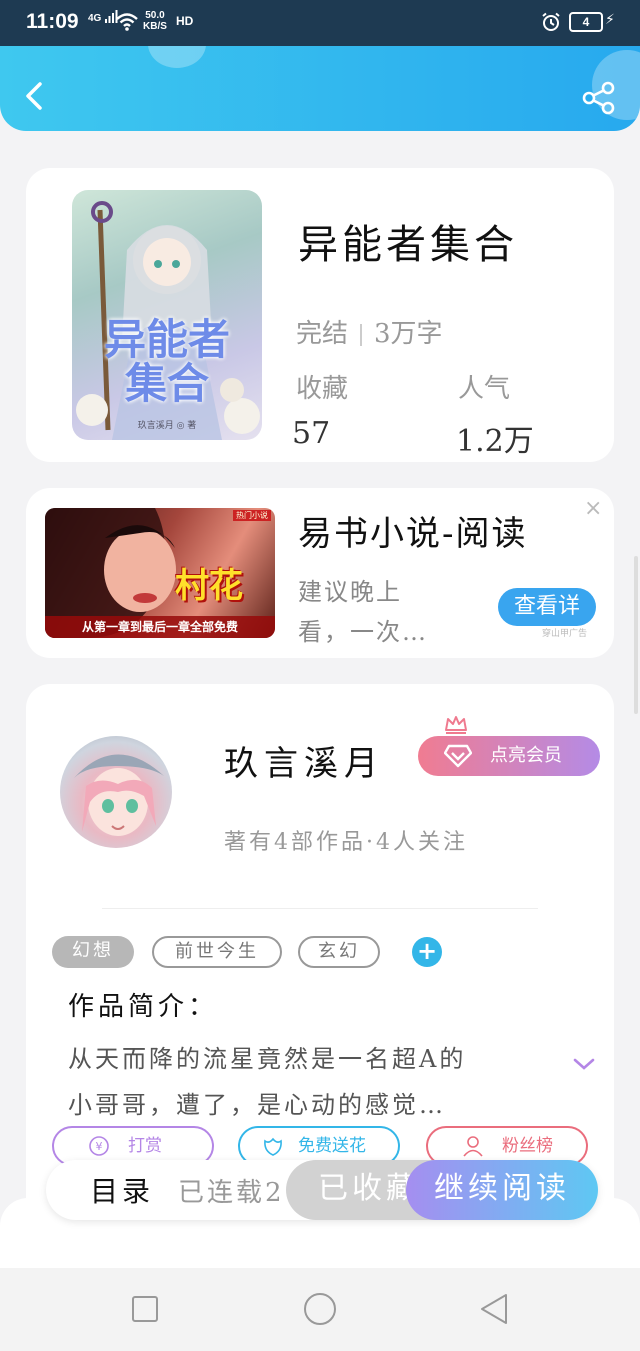 The height and width of the screenshot is (1351, 640). Describe the element at coordinates (273, 1146) in the screenshot. I see `flower-icon` at that location.